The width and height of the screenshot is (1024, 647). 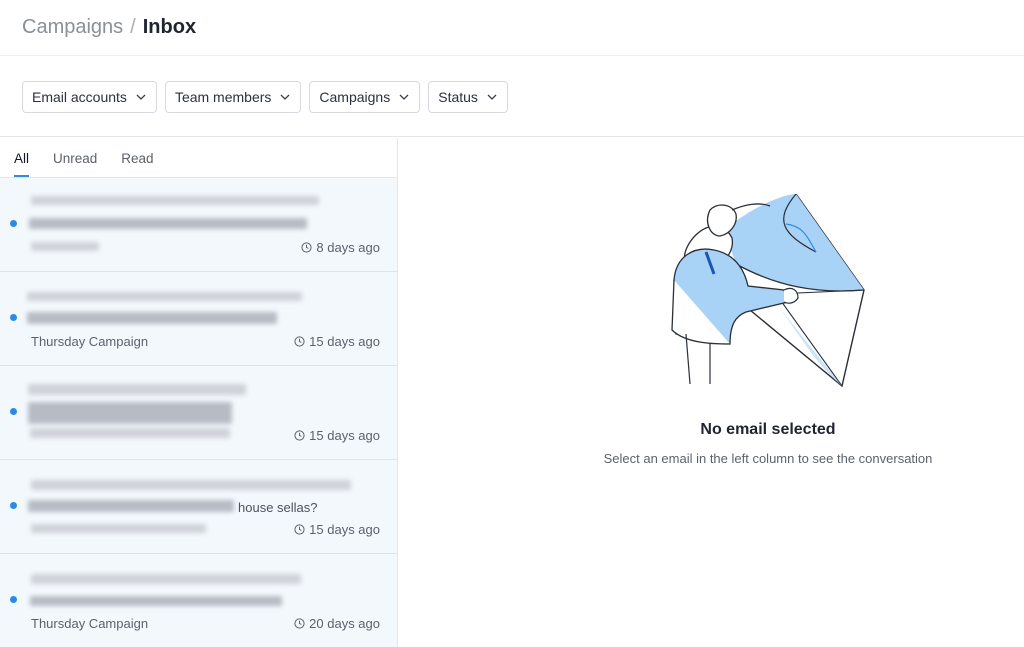 I want to click on campaigns-filter: Campaigns, so click(x=365, y=96).